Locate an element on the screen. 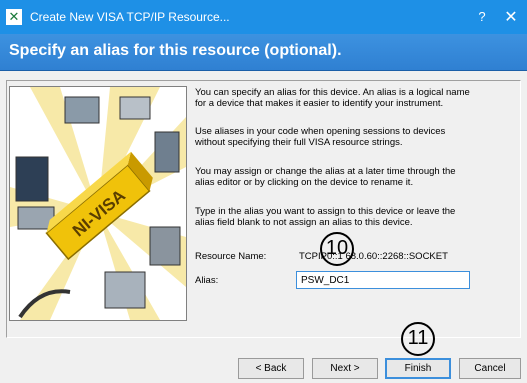  ni-x-icon: ✕ is located at coordinates (14, 17).